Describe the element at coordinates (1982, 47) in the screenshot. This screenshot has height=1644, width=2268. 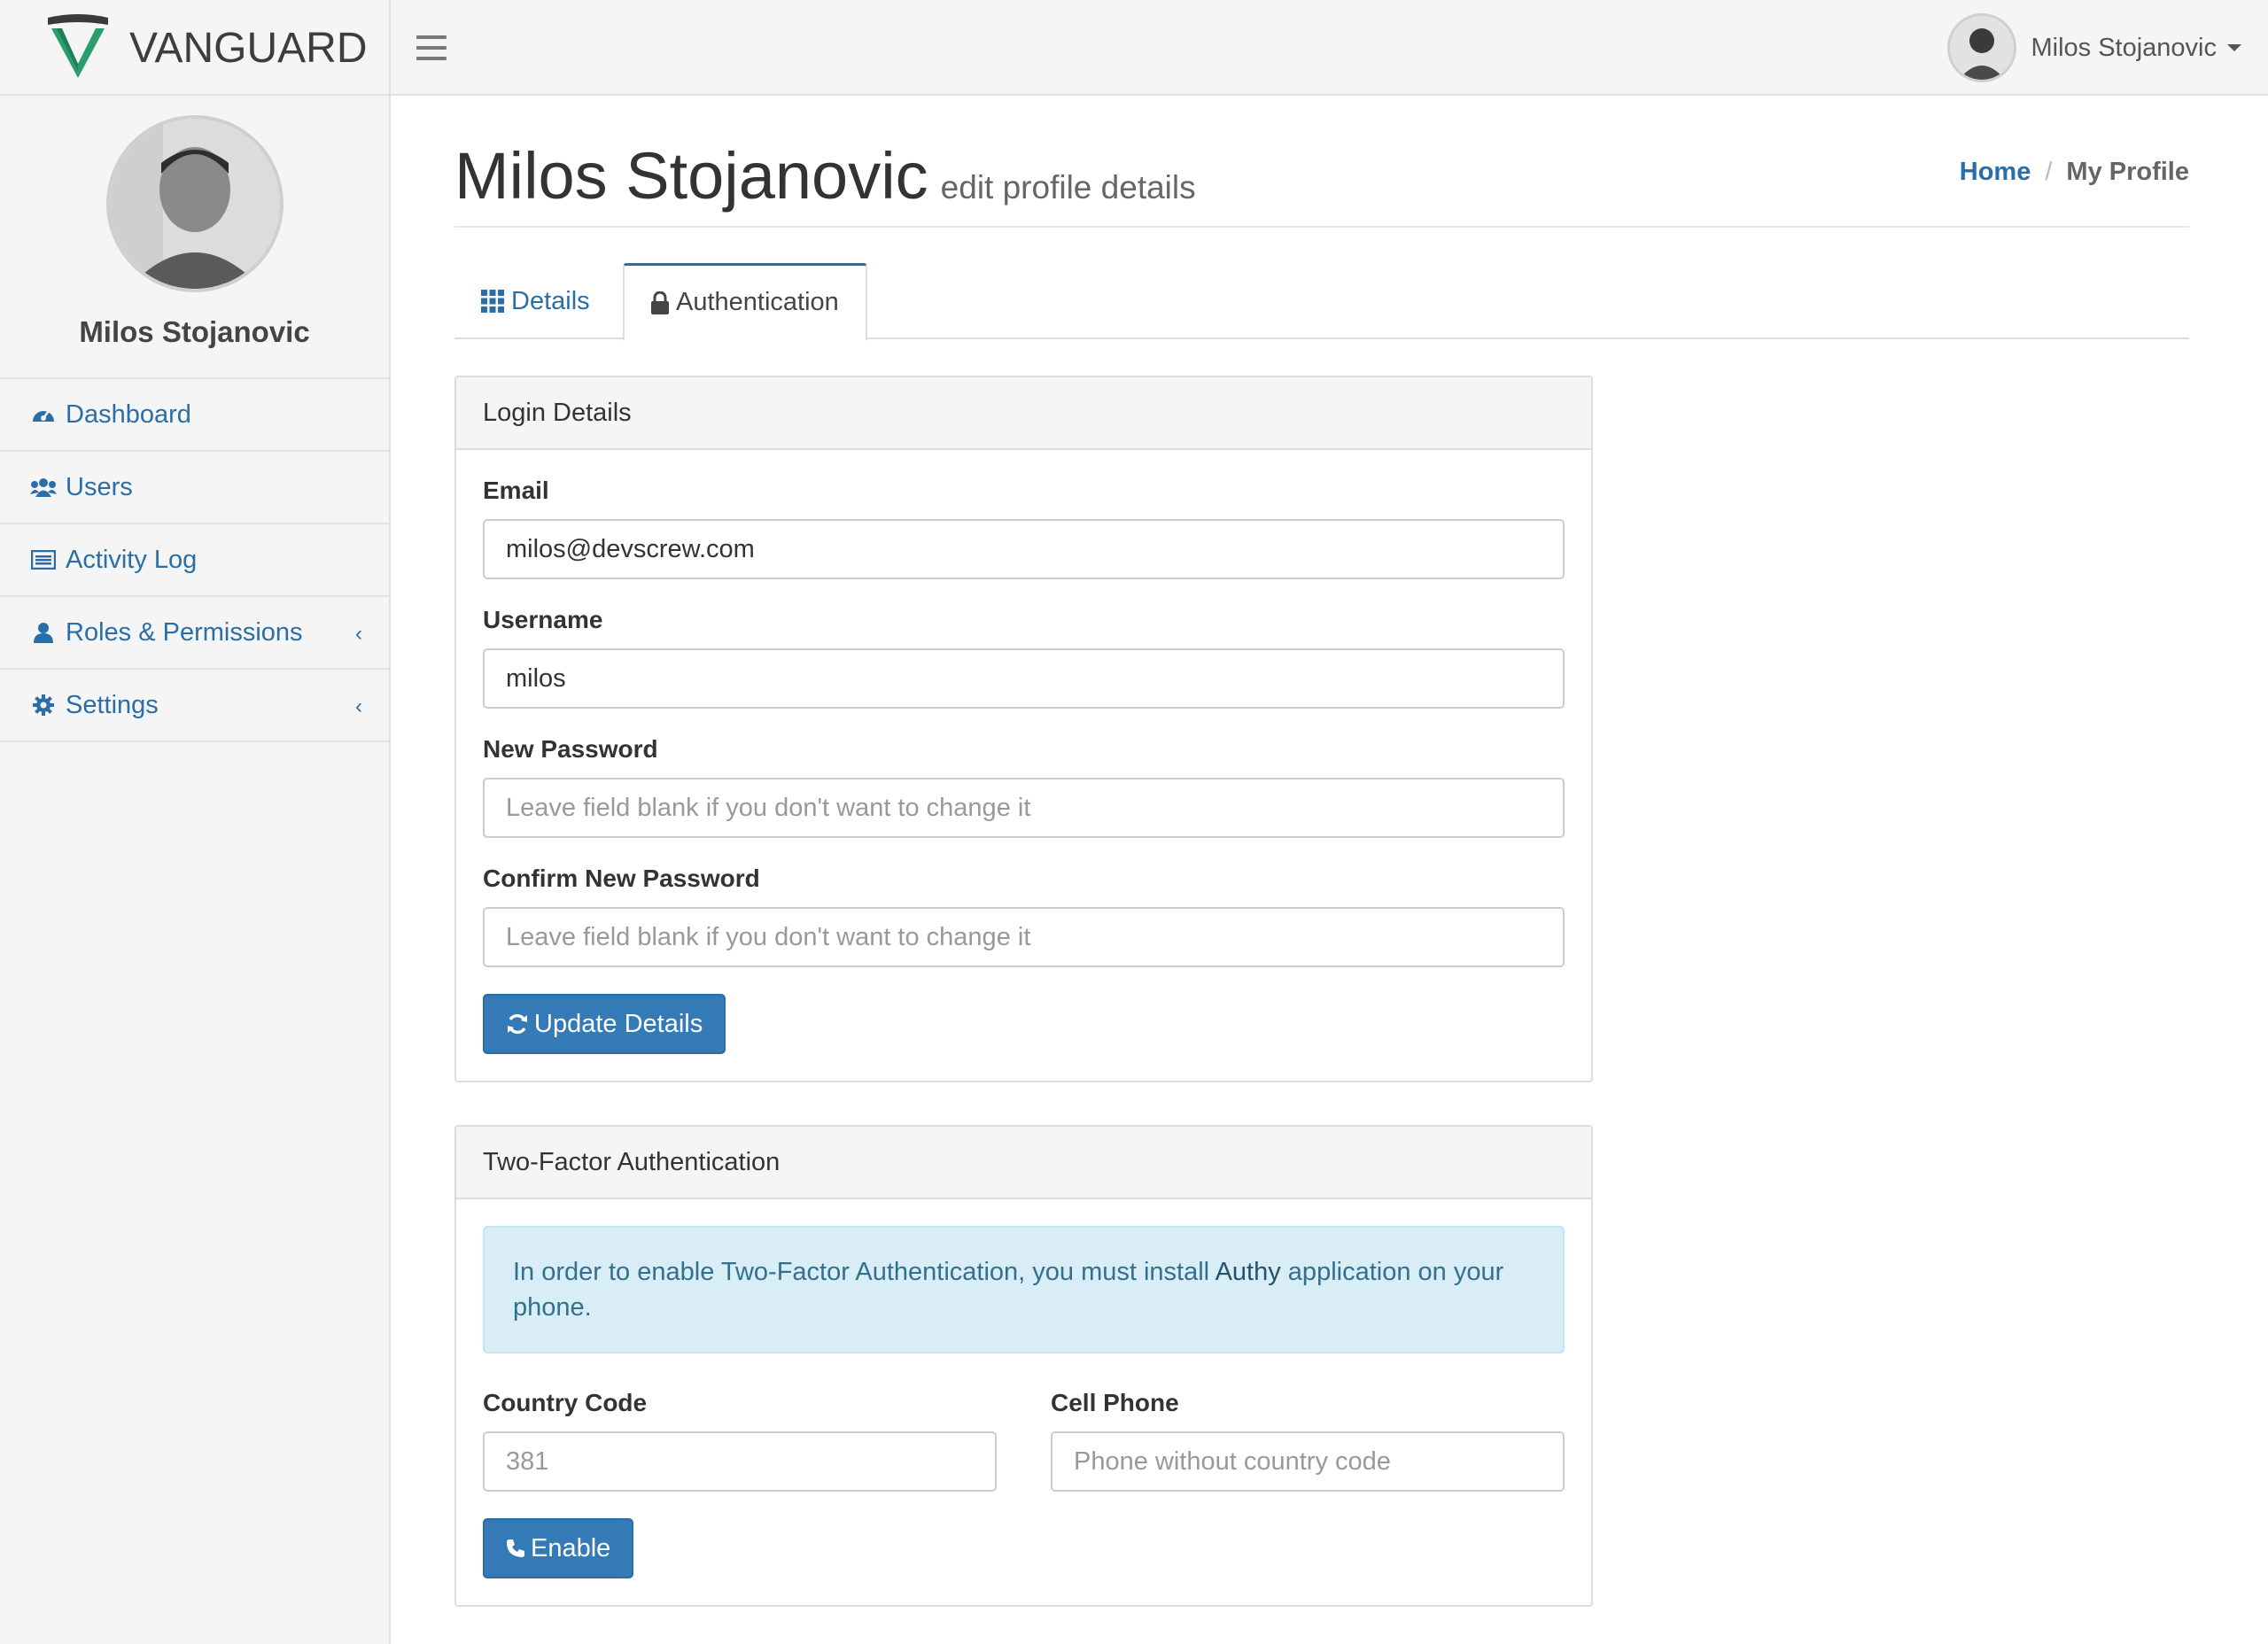
I see `avatar` at that location.